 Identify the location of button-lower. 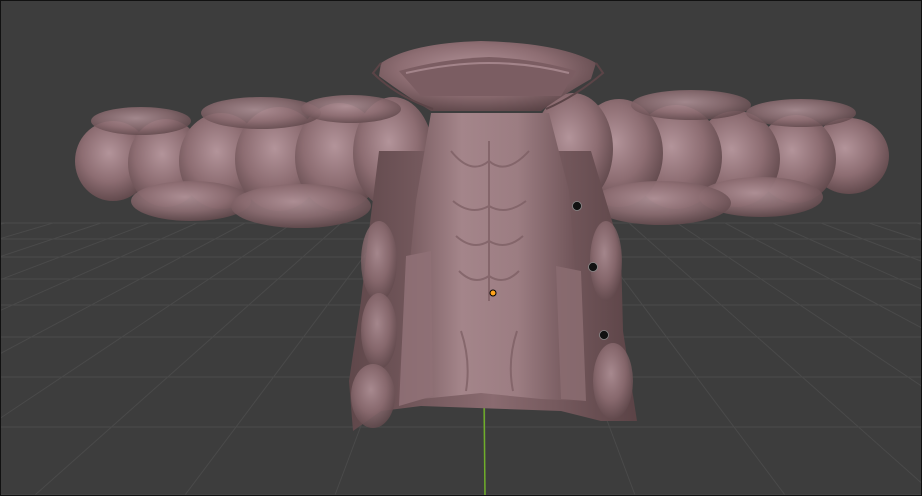
(604, 335).